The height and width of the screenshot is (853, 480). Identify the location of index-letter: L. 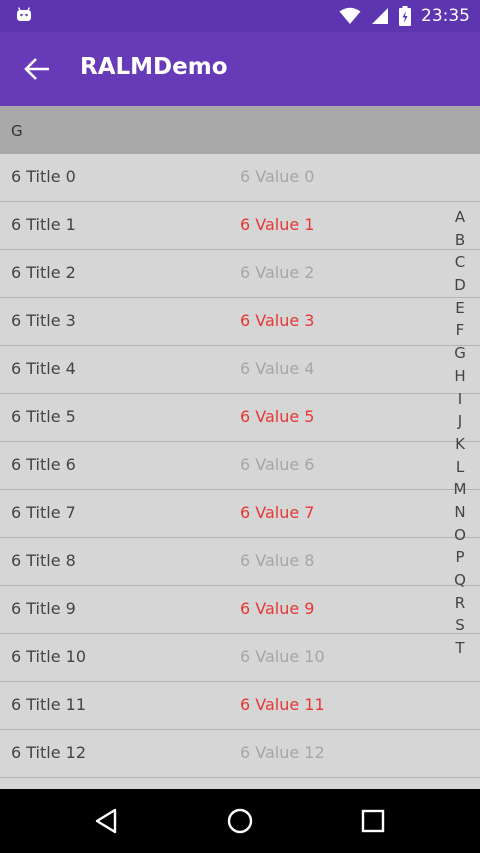
(460, 467).